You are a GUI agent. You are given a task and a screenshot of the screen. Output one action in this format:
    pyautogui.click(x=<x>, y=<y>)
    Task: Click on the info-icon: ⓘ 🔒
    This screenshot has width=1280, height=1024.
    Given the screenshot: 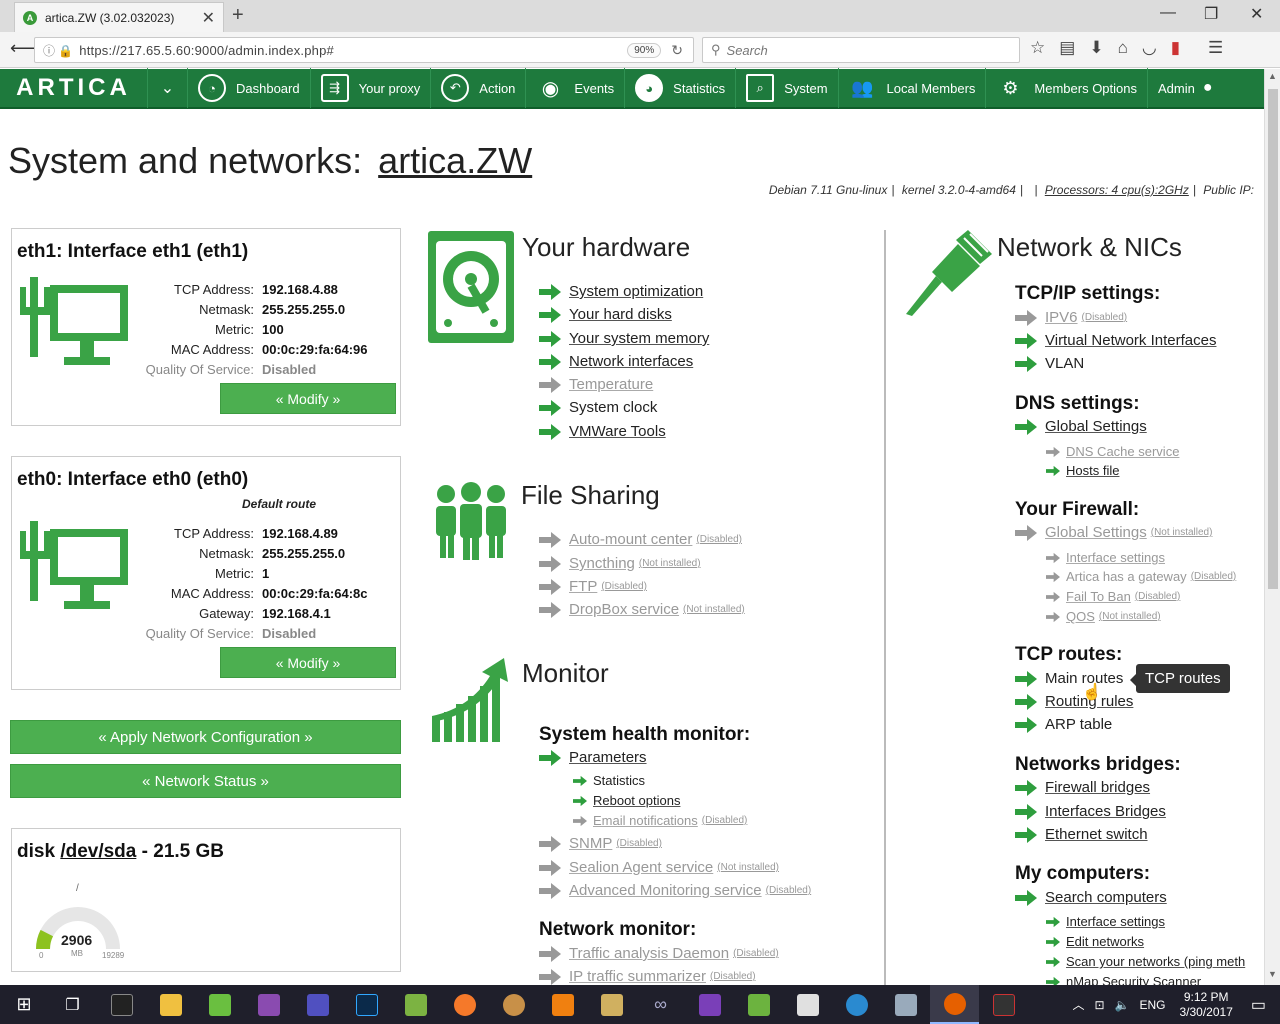 What is the action you would take?
    pyautogui.click(x=58, y=50)
    